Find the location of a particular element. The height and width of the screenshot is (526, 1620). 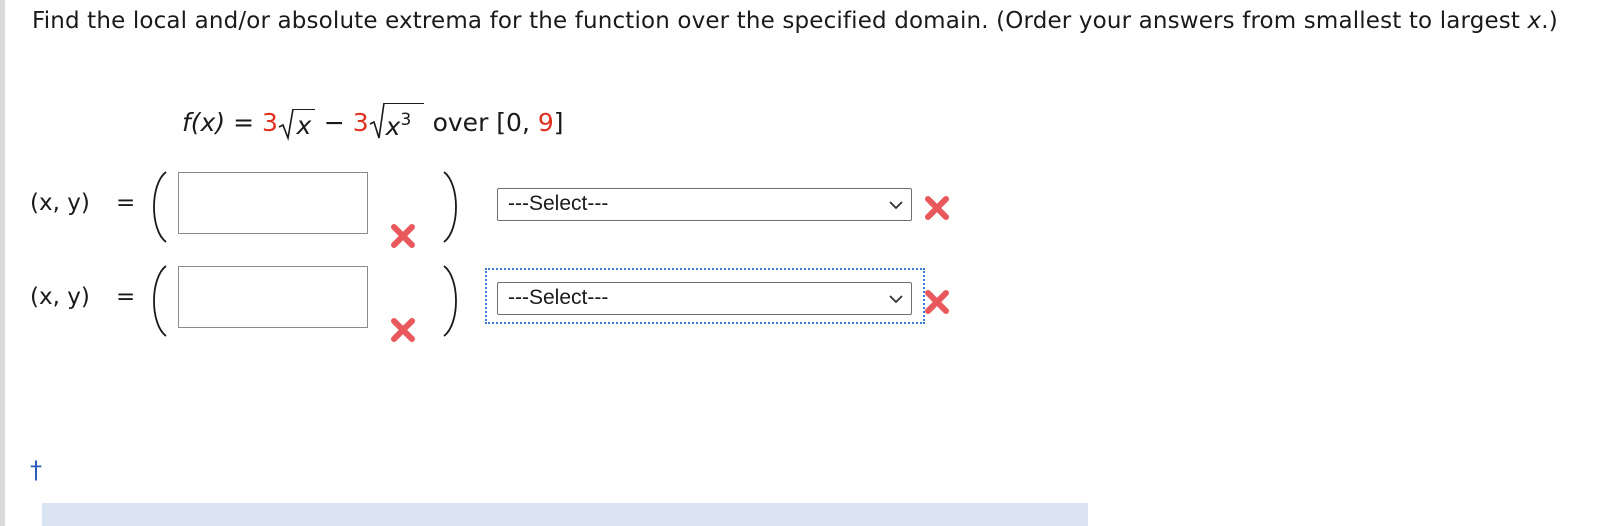

function-formula: f(x) = 3x − 3 x3 over [0, 9] is located at coordinates (373, 123).